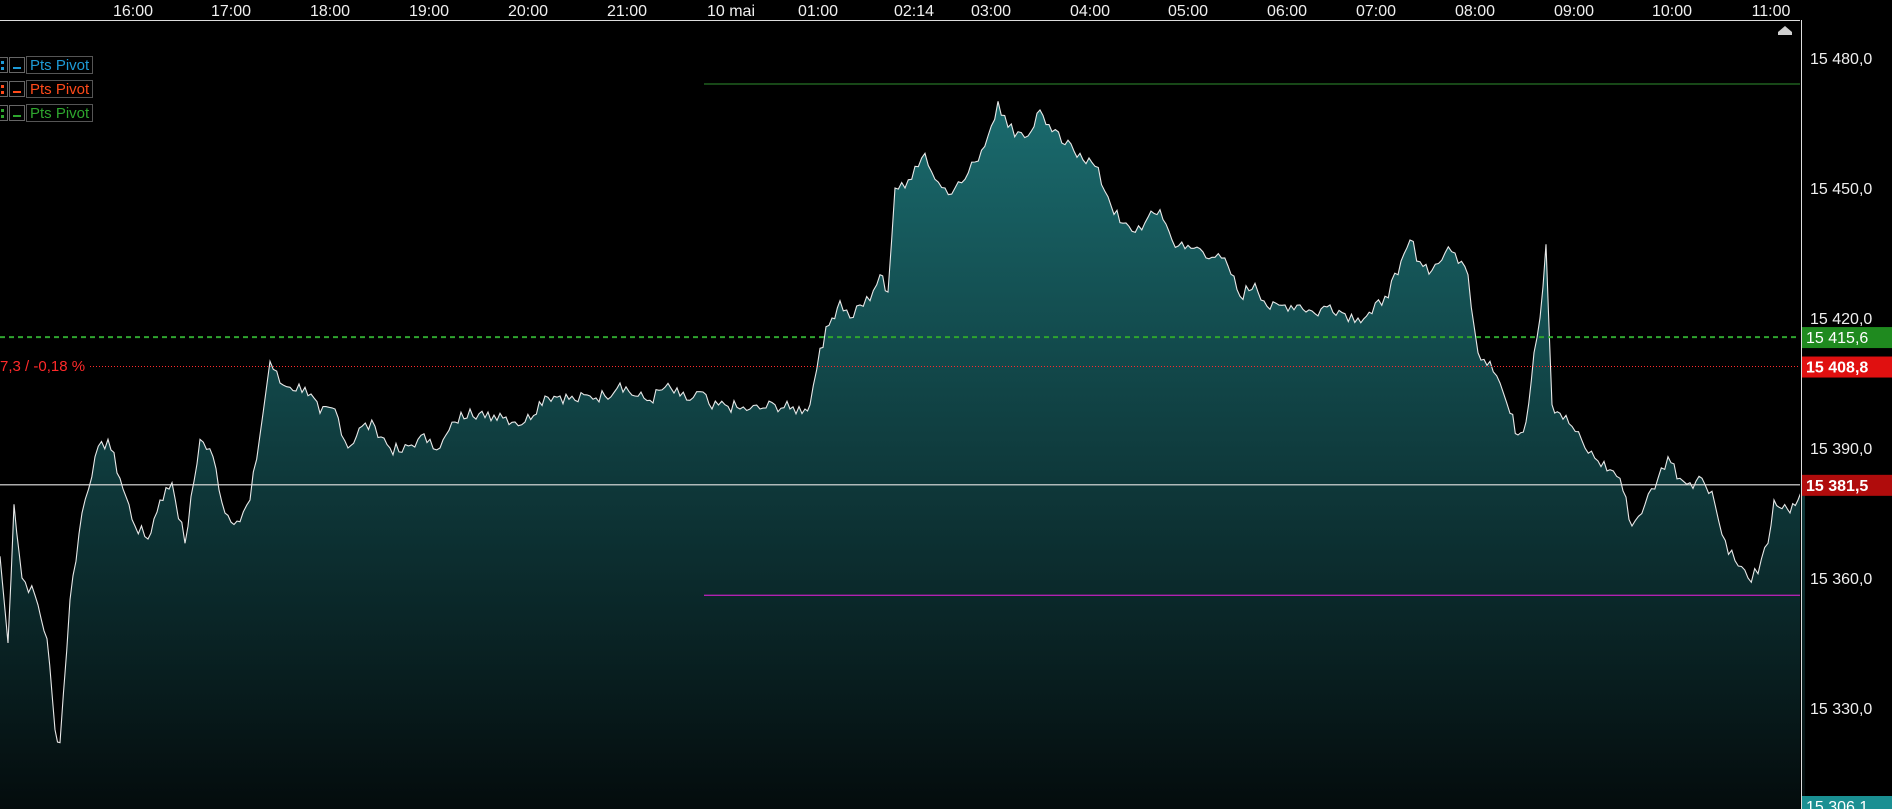 This screenshot has height=809, width=1892. I want to click on price-tick-label: 15 480,0, so click(1841, 59).